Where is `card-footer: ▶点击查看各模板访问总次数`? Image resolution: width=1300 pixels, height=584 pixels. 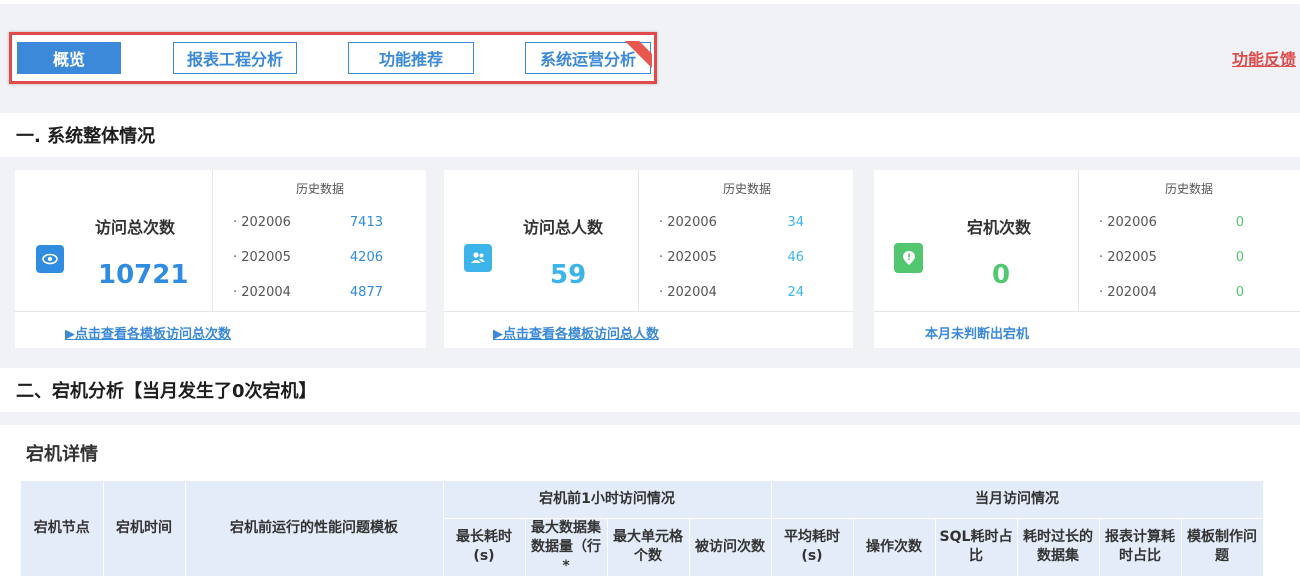 card-footer: ▶点击查看各模板访问总次数 is located at coordinates (220, 329).